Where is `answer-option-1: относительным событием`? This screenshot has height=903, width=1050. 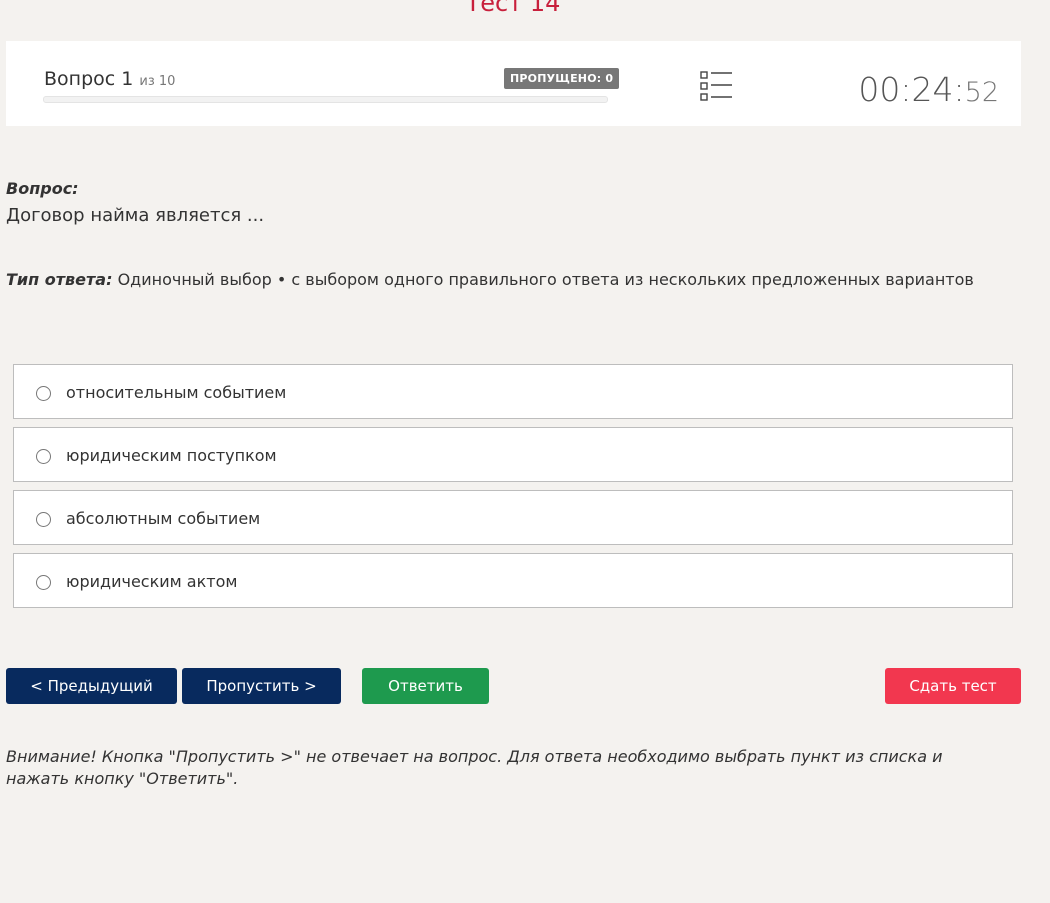
answer-option-1: относительным событием is located at coordinates (513, 391).